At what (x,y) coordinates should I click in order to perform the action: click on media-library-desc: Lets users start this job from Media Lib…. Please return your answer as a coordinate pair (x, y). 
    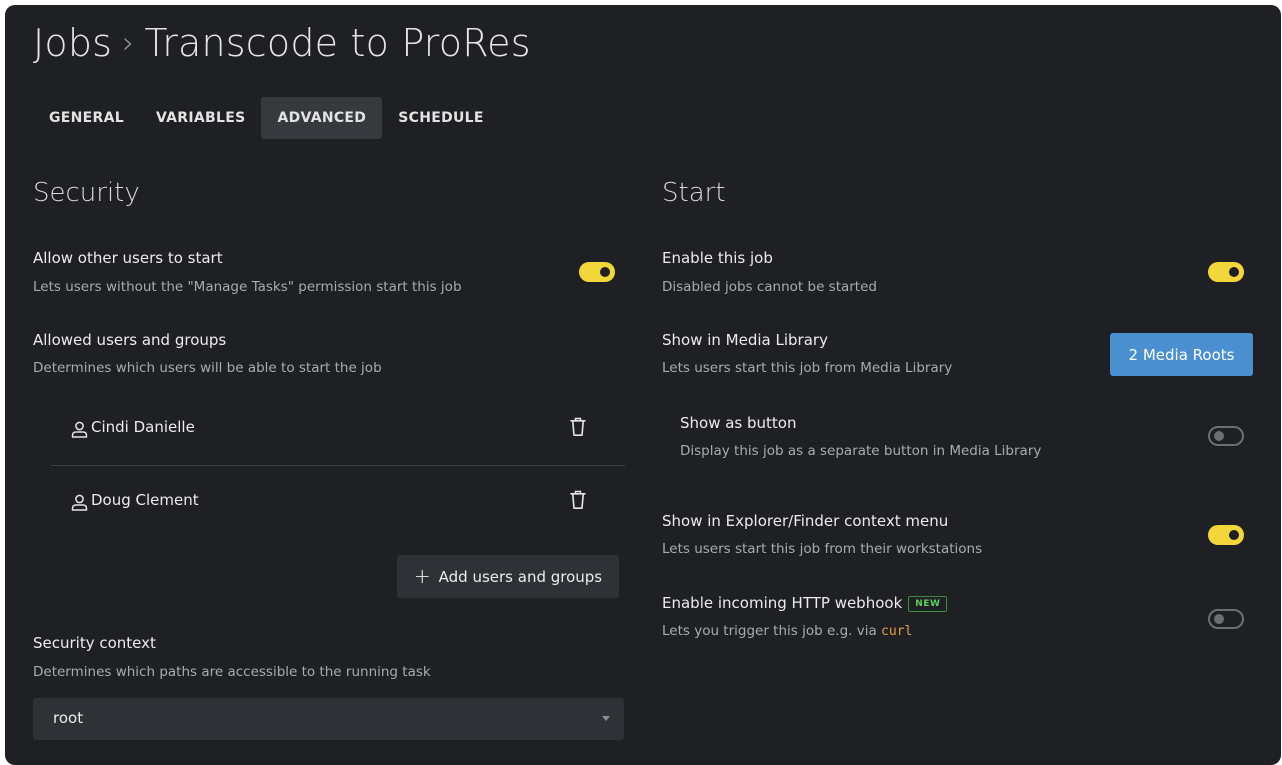
    Looking at the image, I should click on (807, 368).